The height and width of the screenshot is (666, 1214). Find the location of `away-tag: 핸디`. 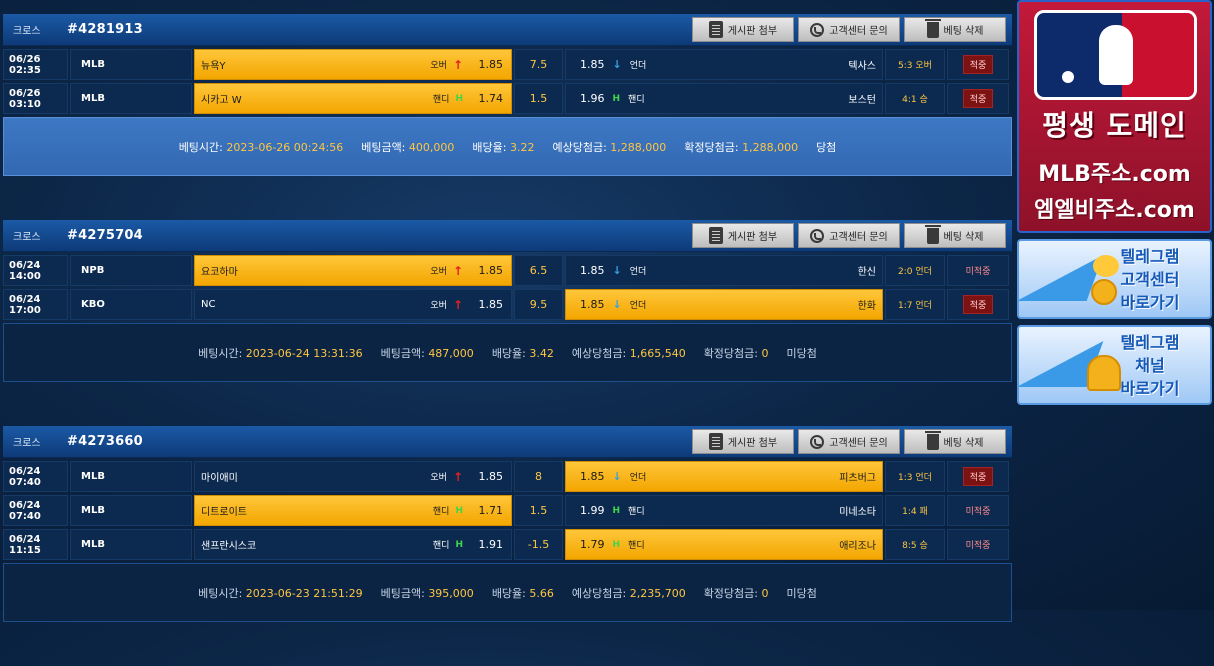

away-tag: 핸디 is located at coordinates (636, 546).